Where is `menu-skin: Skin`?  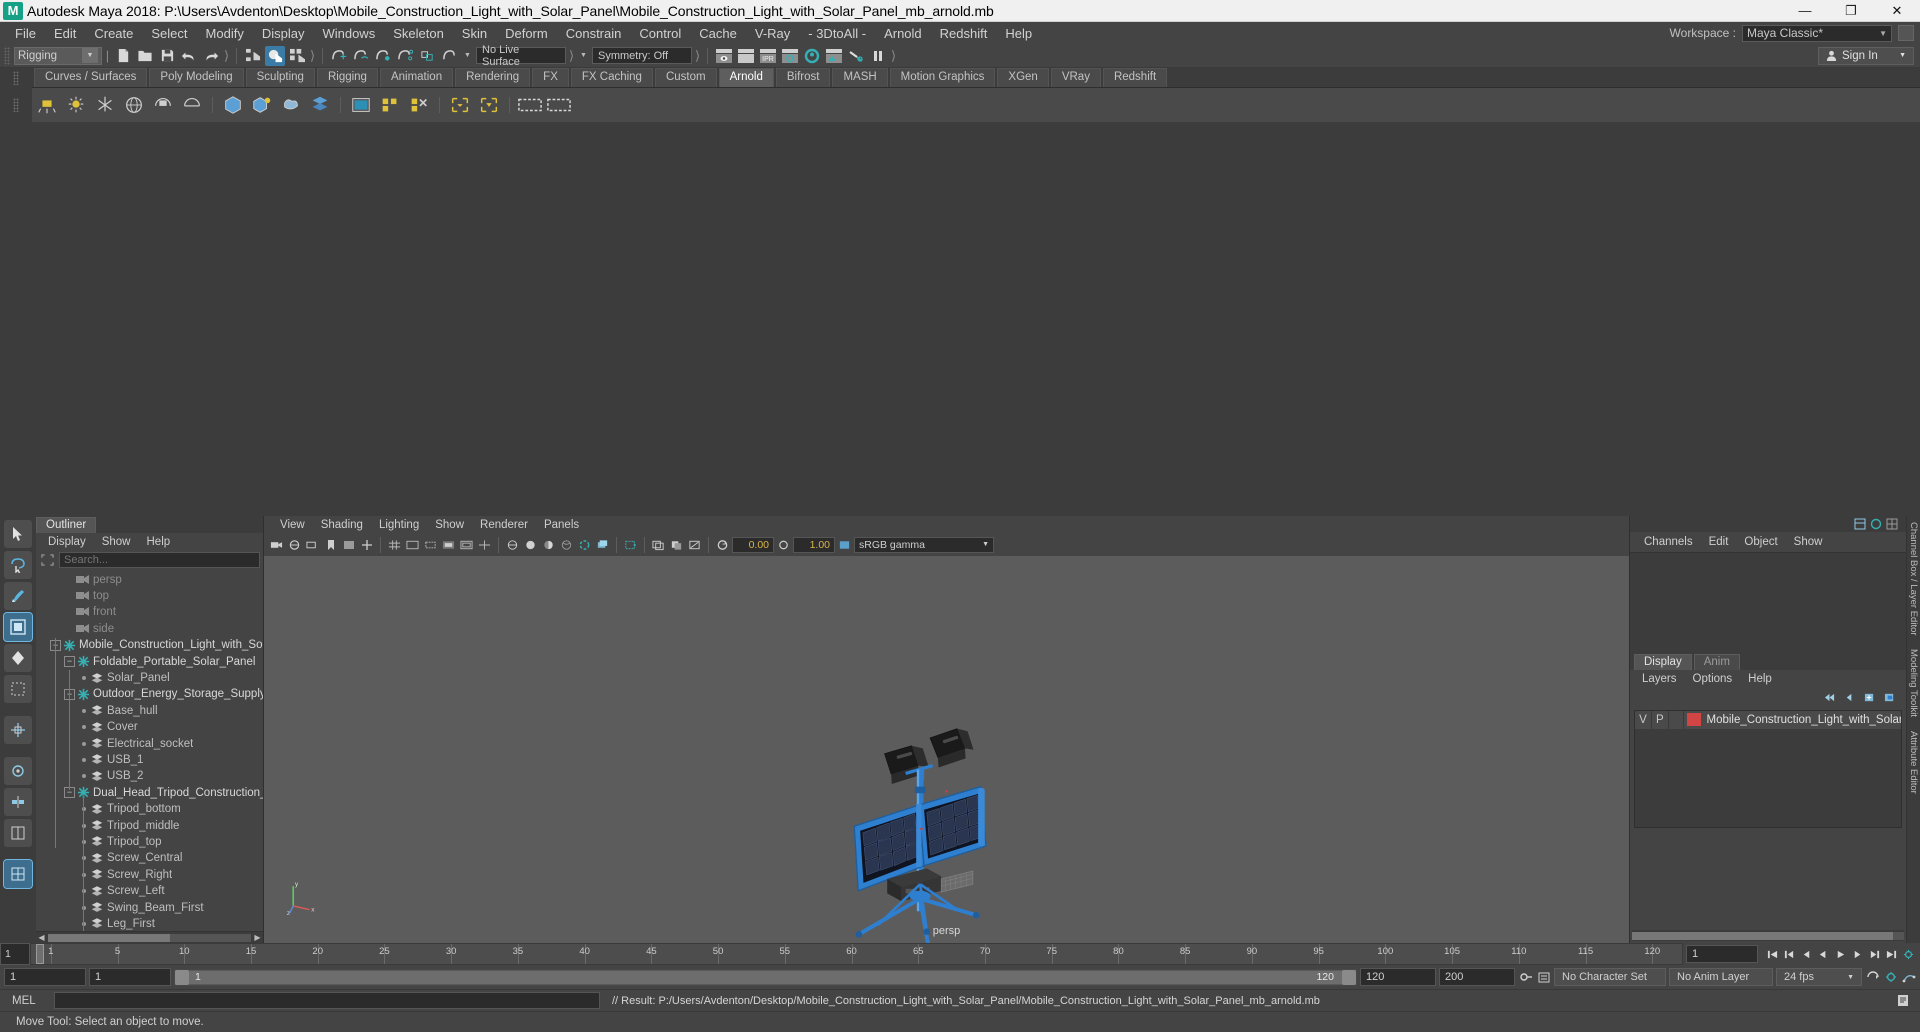 menu-skin: Skin is located at coordinates (474, 33).